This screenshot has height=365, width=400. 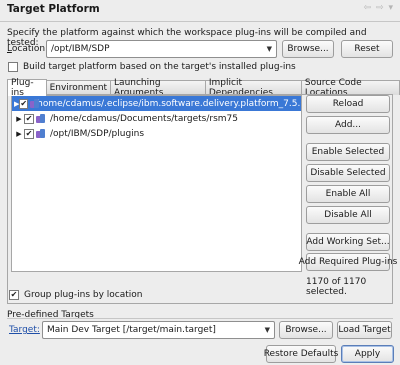 I want to click on disable-all-button: Disable All, so click(x=348, y=215).